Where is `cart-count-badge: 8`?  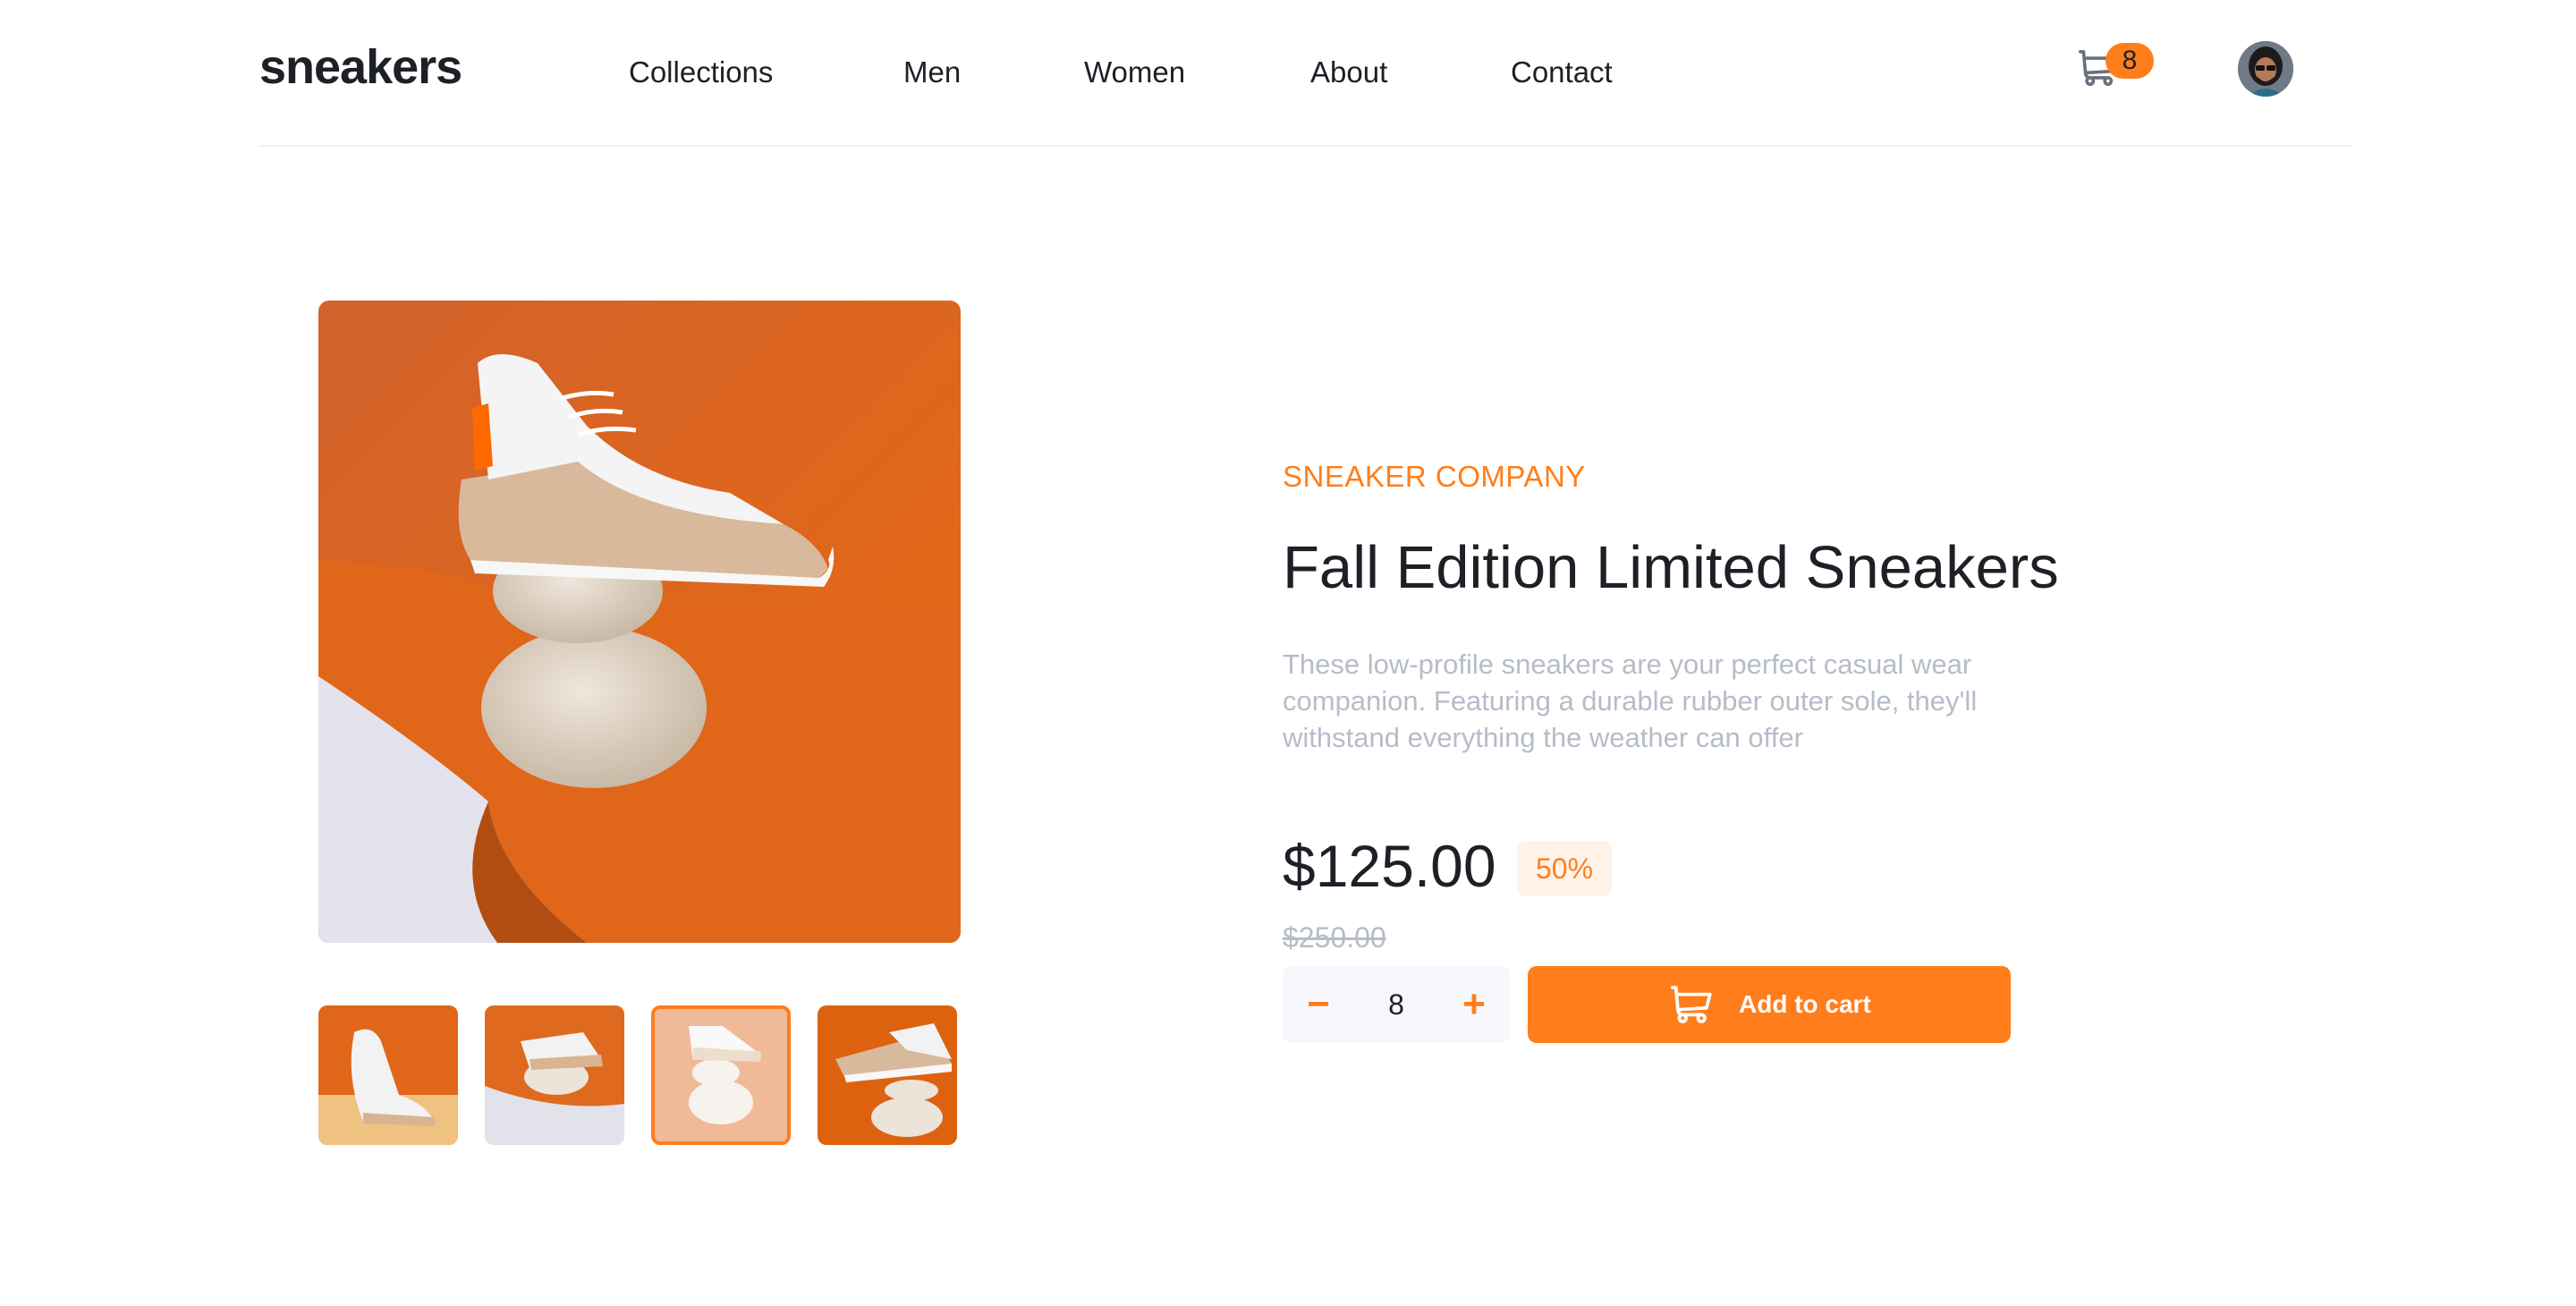 cart-count-badge: 8 is located at coordinates (2130, 61).